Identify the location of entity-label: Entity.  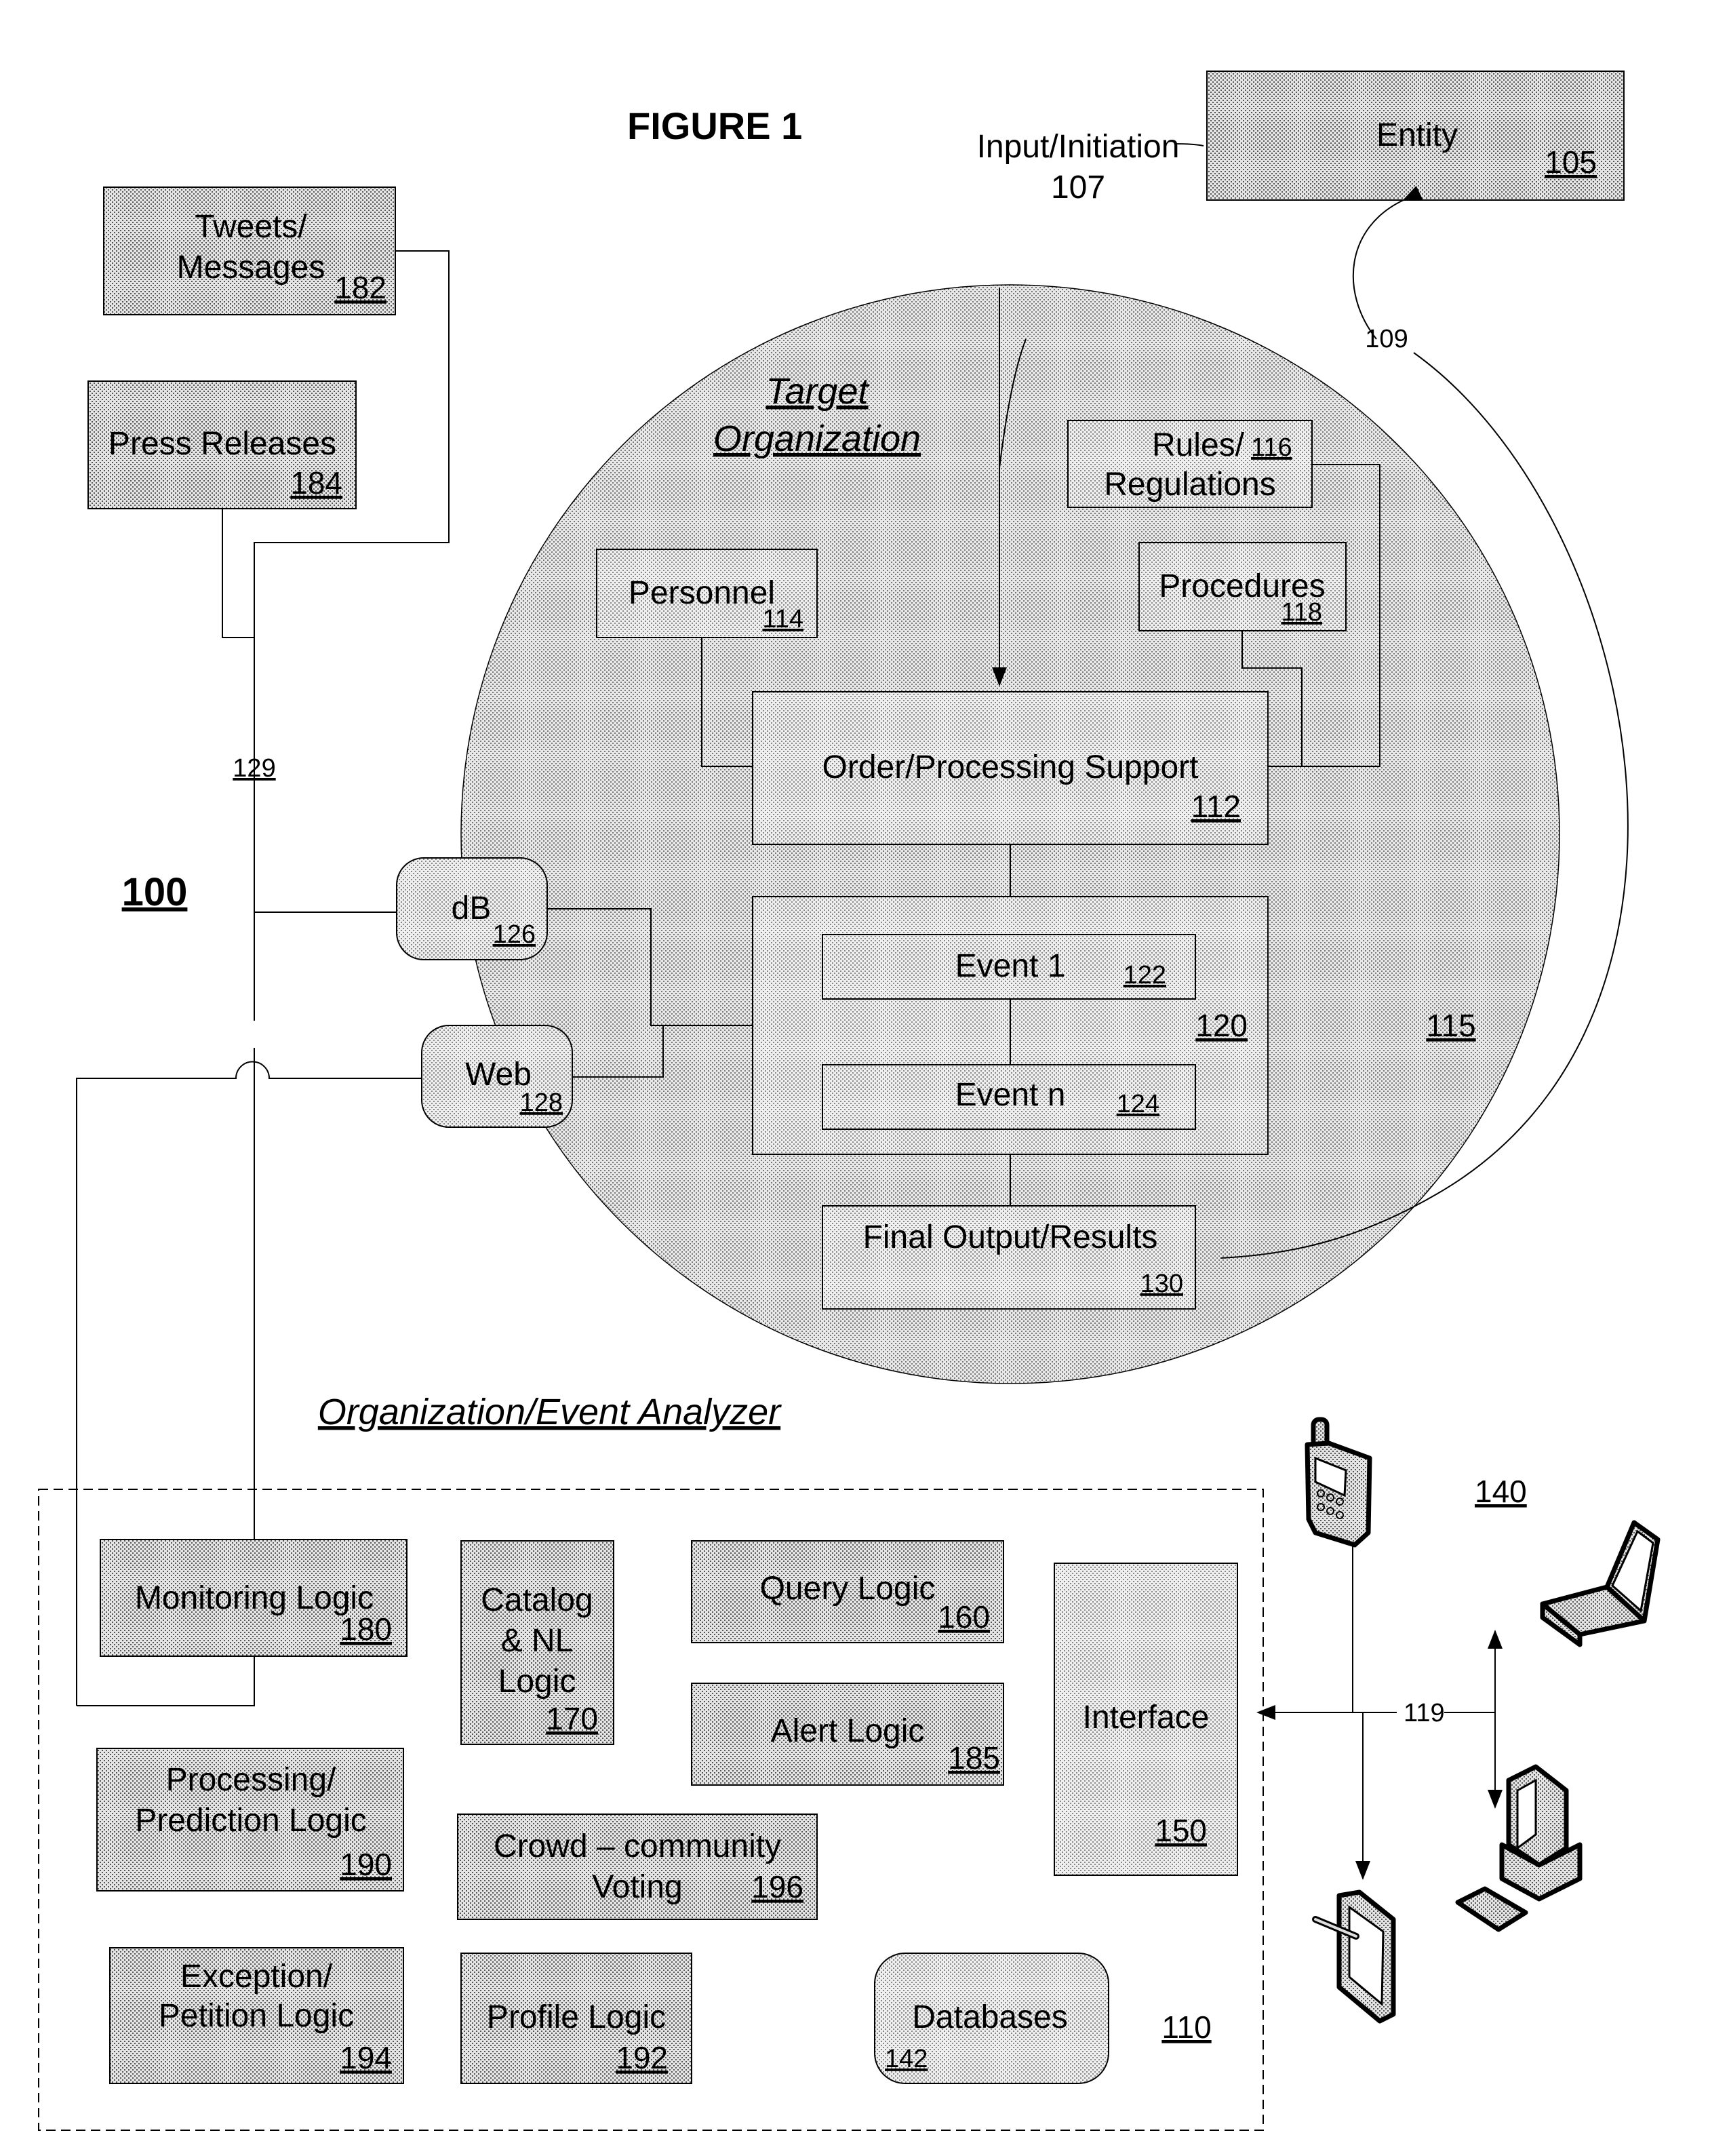
(1417, 135).